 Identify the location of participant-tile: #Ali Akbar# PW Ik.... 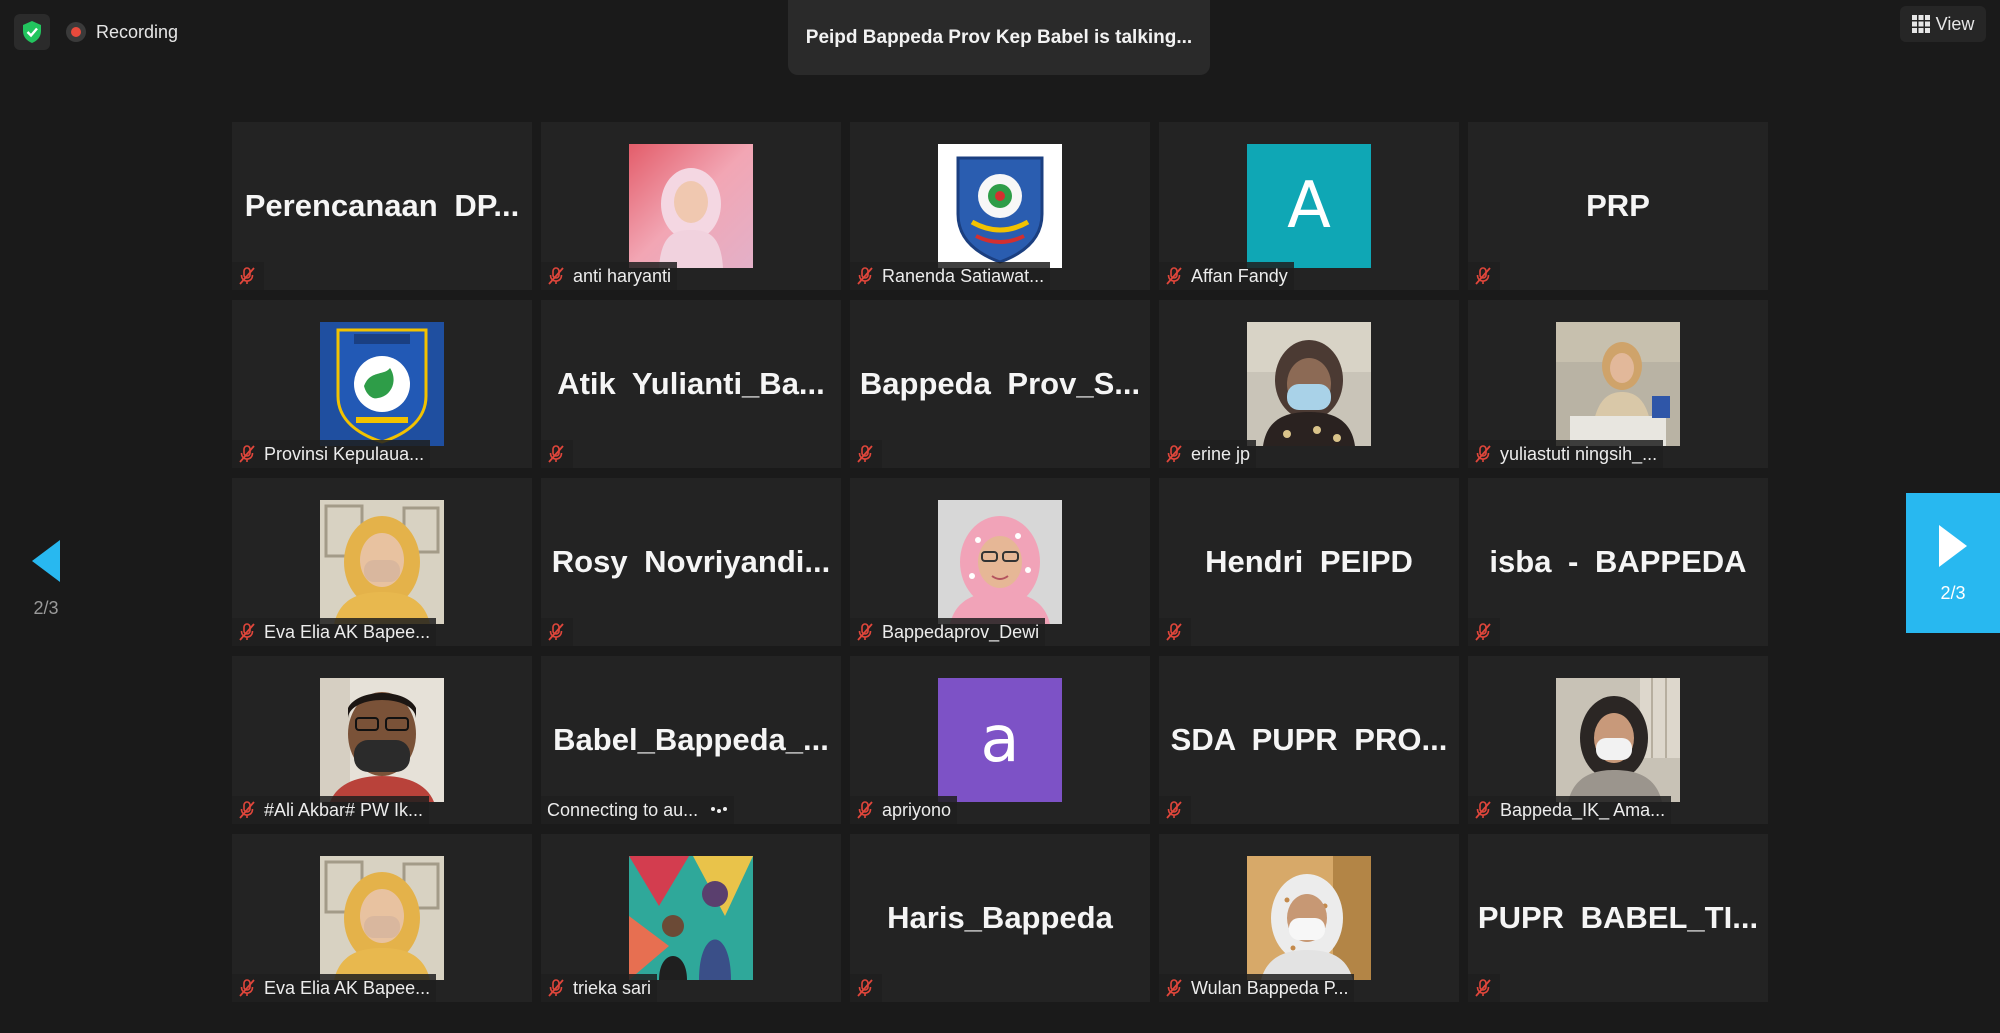
(382, 740).